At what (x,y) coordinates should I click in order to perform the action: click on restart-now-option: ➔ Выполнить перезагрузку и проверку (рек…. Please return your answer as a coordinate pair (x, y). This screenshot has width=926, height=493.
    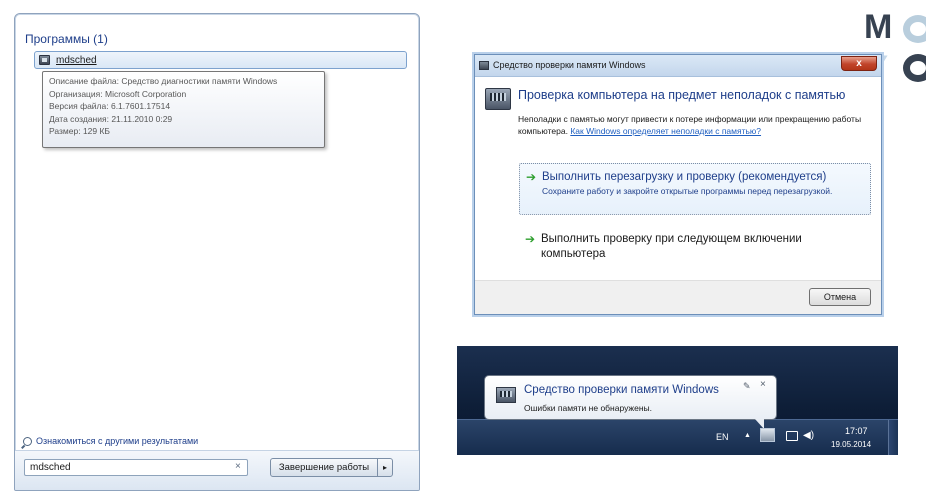
    Looking at the image, I should click on (695, 189).